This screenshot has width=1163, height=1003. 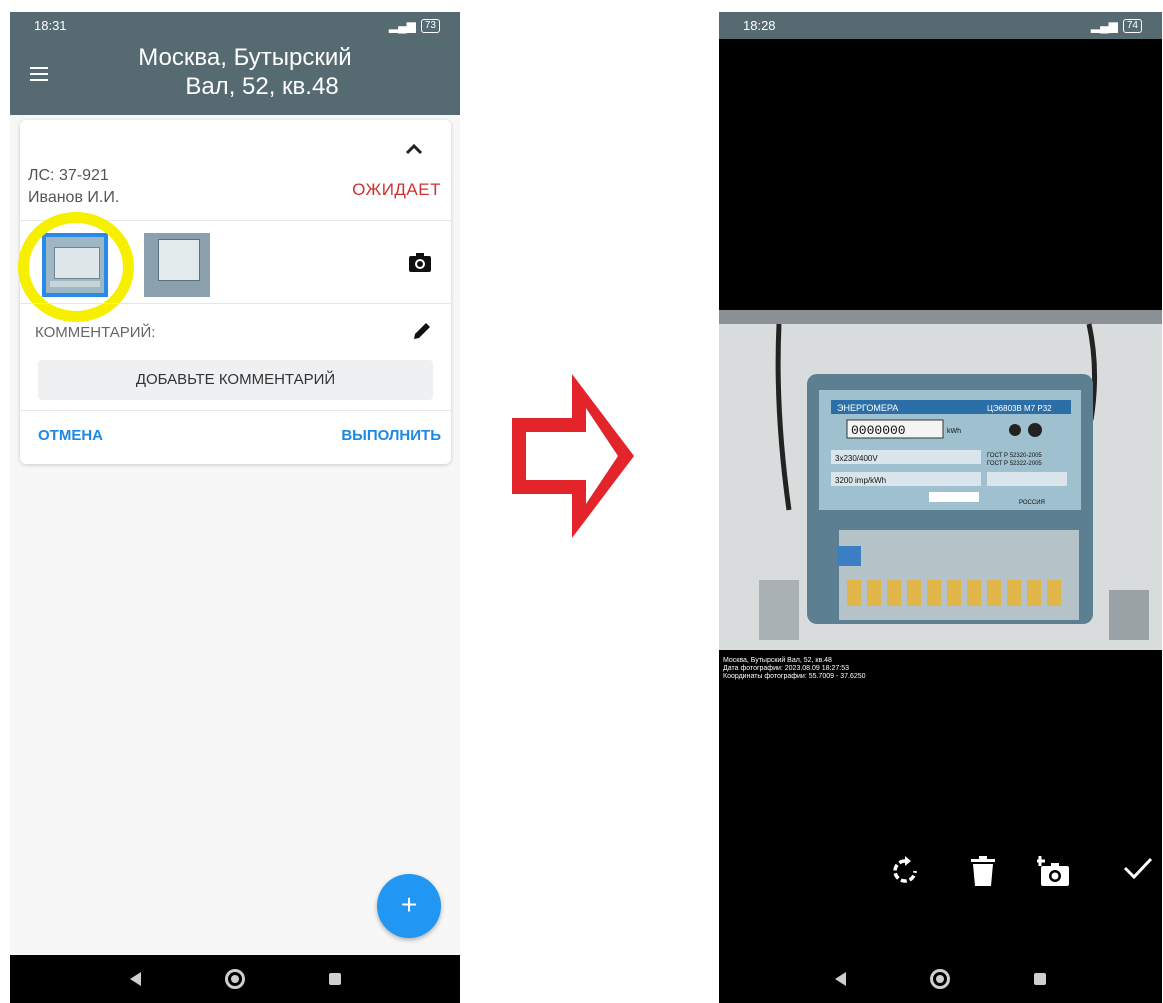 What do you see at coordinates (95, 332) in the screenshot?
I see `comment-label: КОММЕНТАРИЙ:` at bounding box center [95, 332].